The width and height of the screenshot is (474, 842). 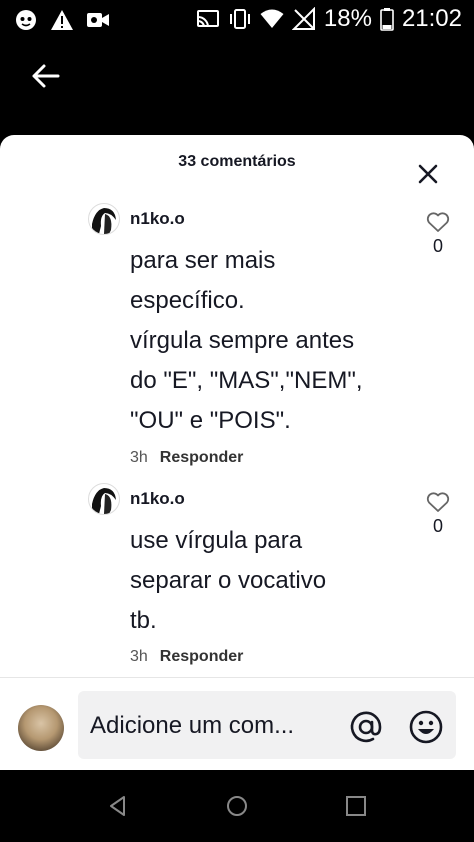 What do you see at coordinates (387, 19) in the screenshot?
I see `battery-icon` at bounding box center [387, 19].